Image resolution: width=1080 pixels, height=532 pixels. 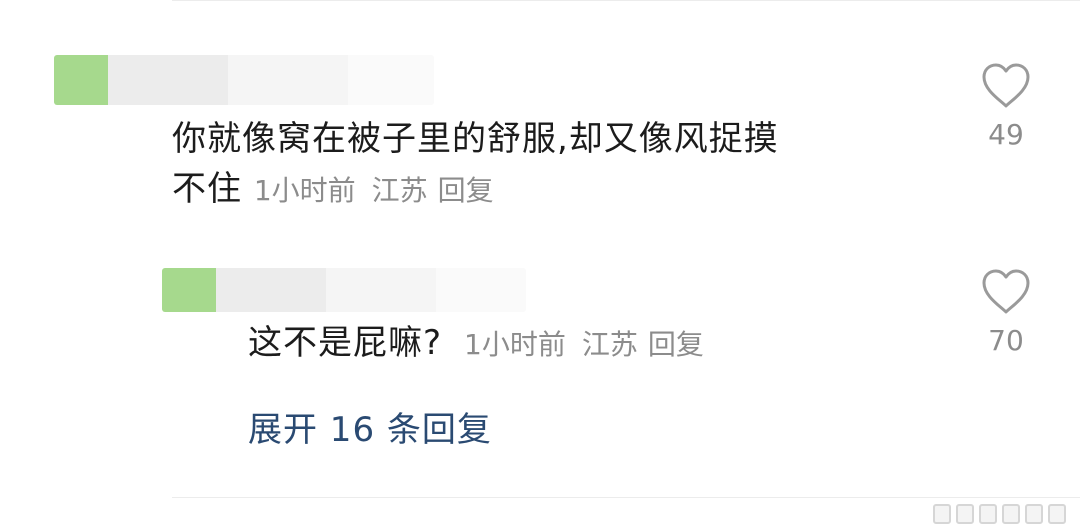 I want to click on comment-text-line2-row: 不住 1小时前 江苏 回复, so click(x=552, y=190).